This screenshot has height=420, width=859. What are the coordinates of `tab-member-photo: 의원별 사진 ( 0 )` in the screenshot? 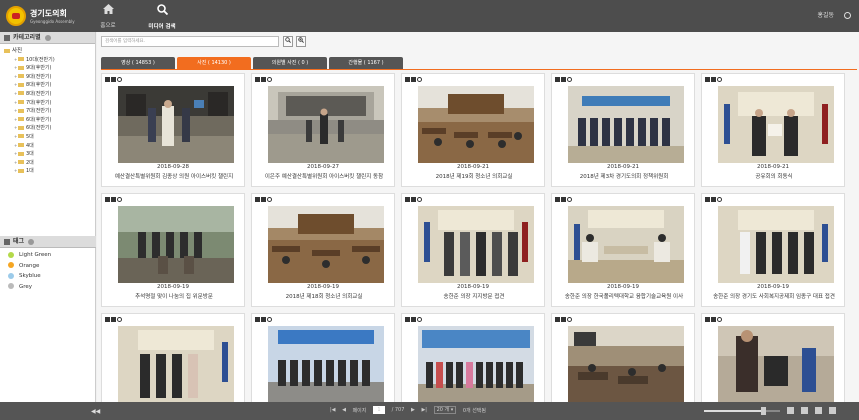 It's located at (290, 63).